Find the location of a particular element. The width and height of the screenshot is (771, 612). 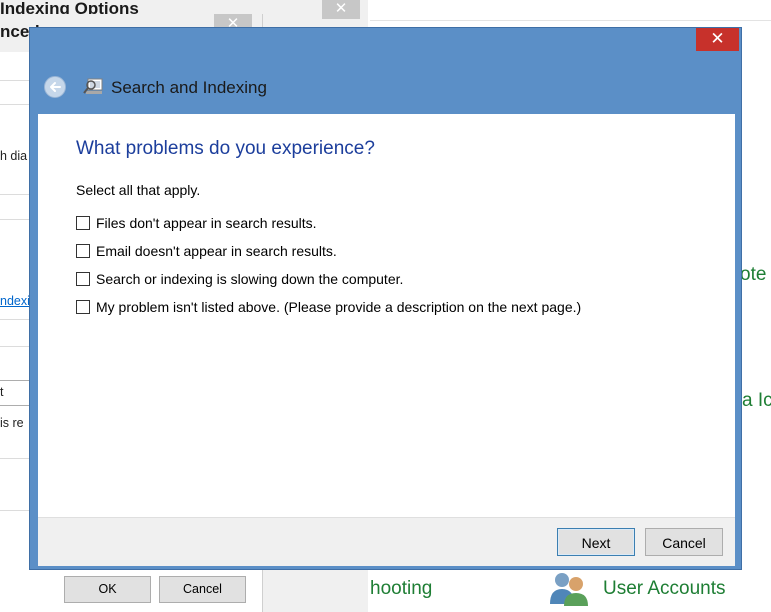

advanced-indexing-link: ndexi is located at coordinates (15, 301).